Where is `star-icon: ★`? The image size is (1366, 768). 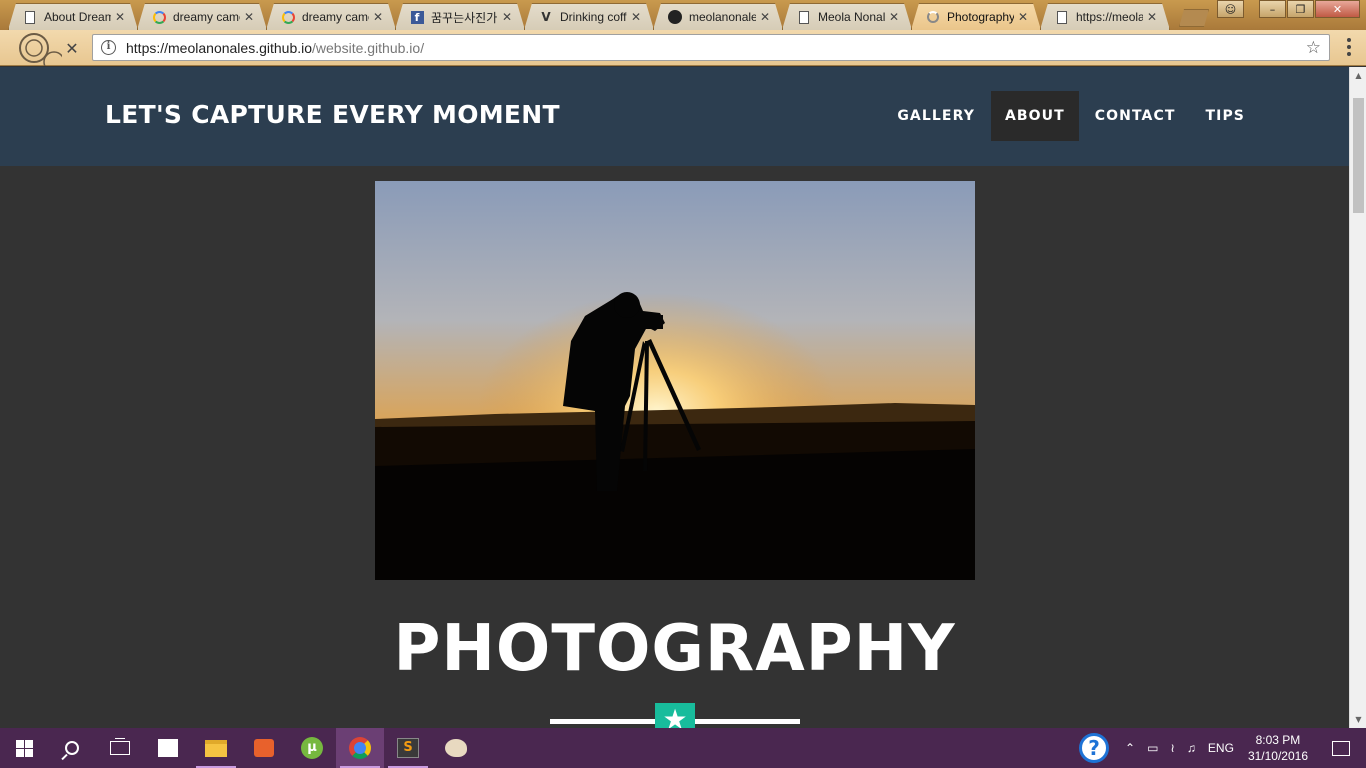 star-icon: ★ is located at coordinates (675, 715).